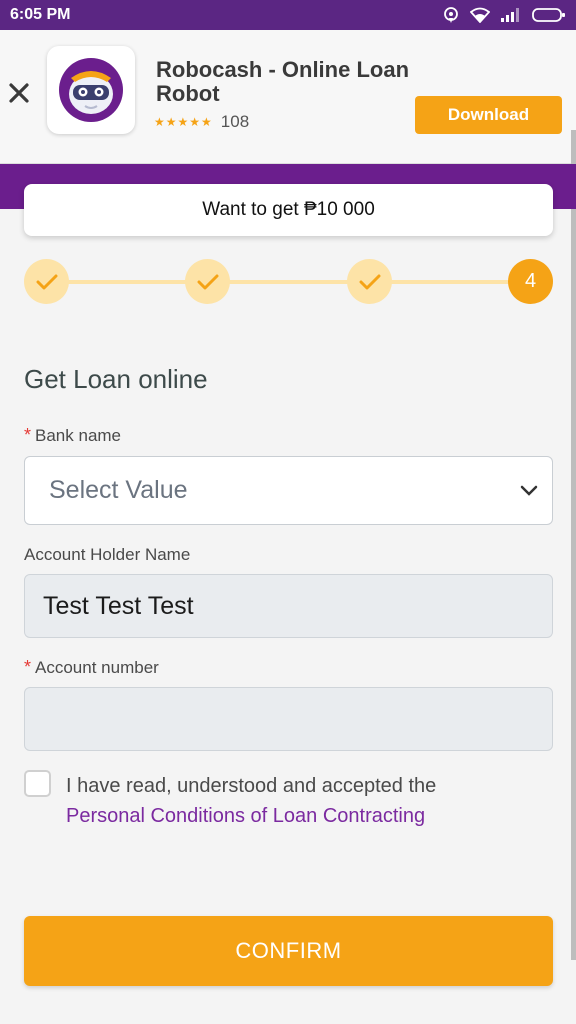 Image resolution: width=576 pixels, height=1024 pixels. I want to click on promo-text: Want to get ₱10 000, so click(288, 209).